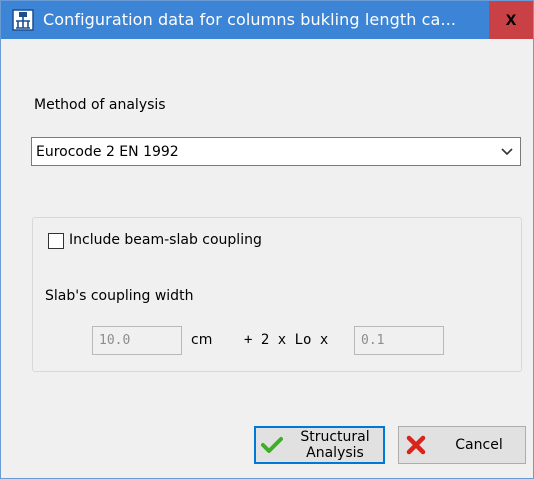 The height and width of the screenshot is (479, 534). I want to click on coupling-width-unit: cm, so click(202, 340).